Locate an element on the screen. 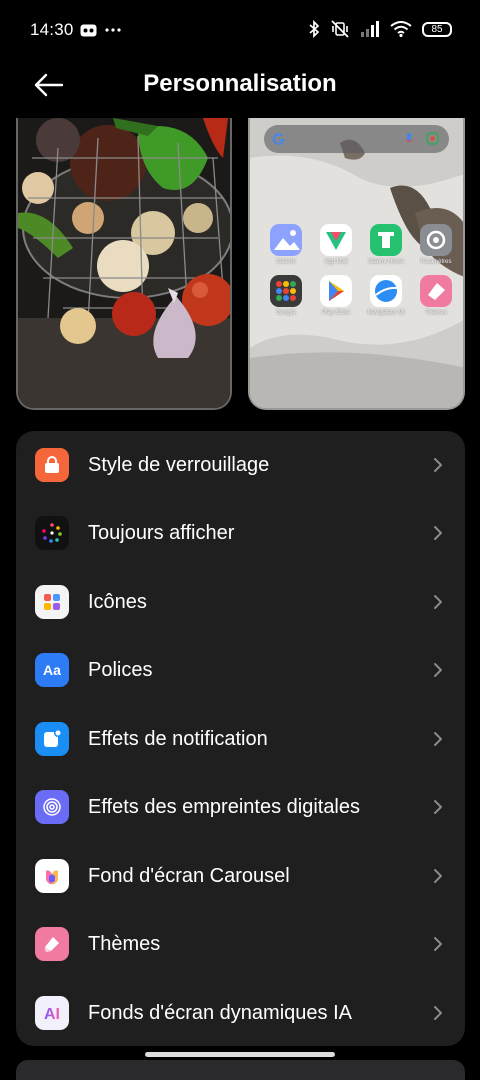  preview-app-label: Xiaomi Home is located at coordinates (385, 262).